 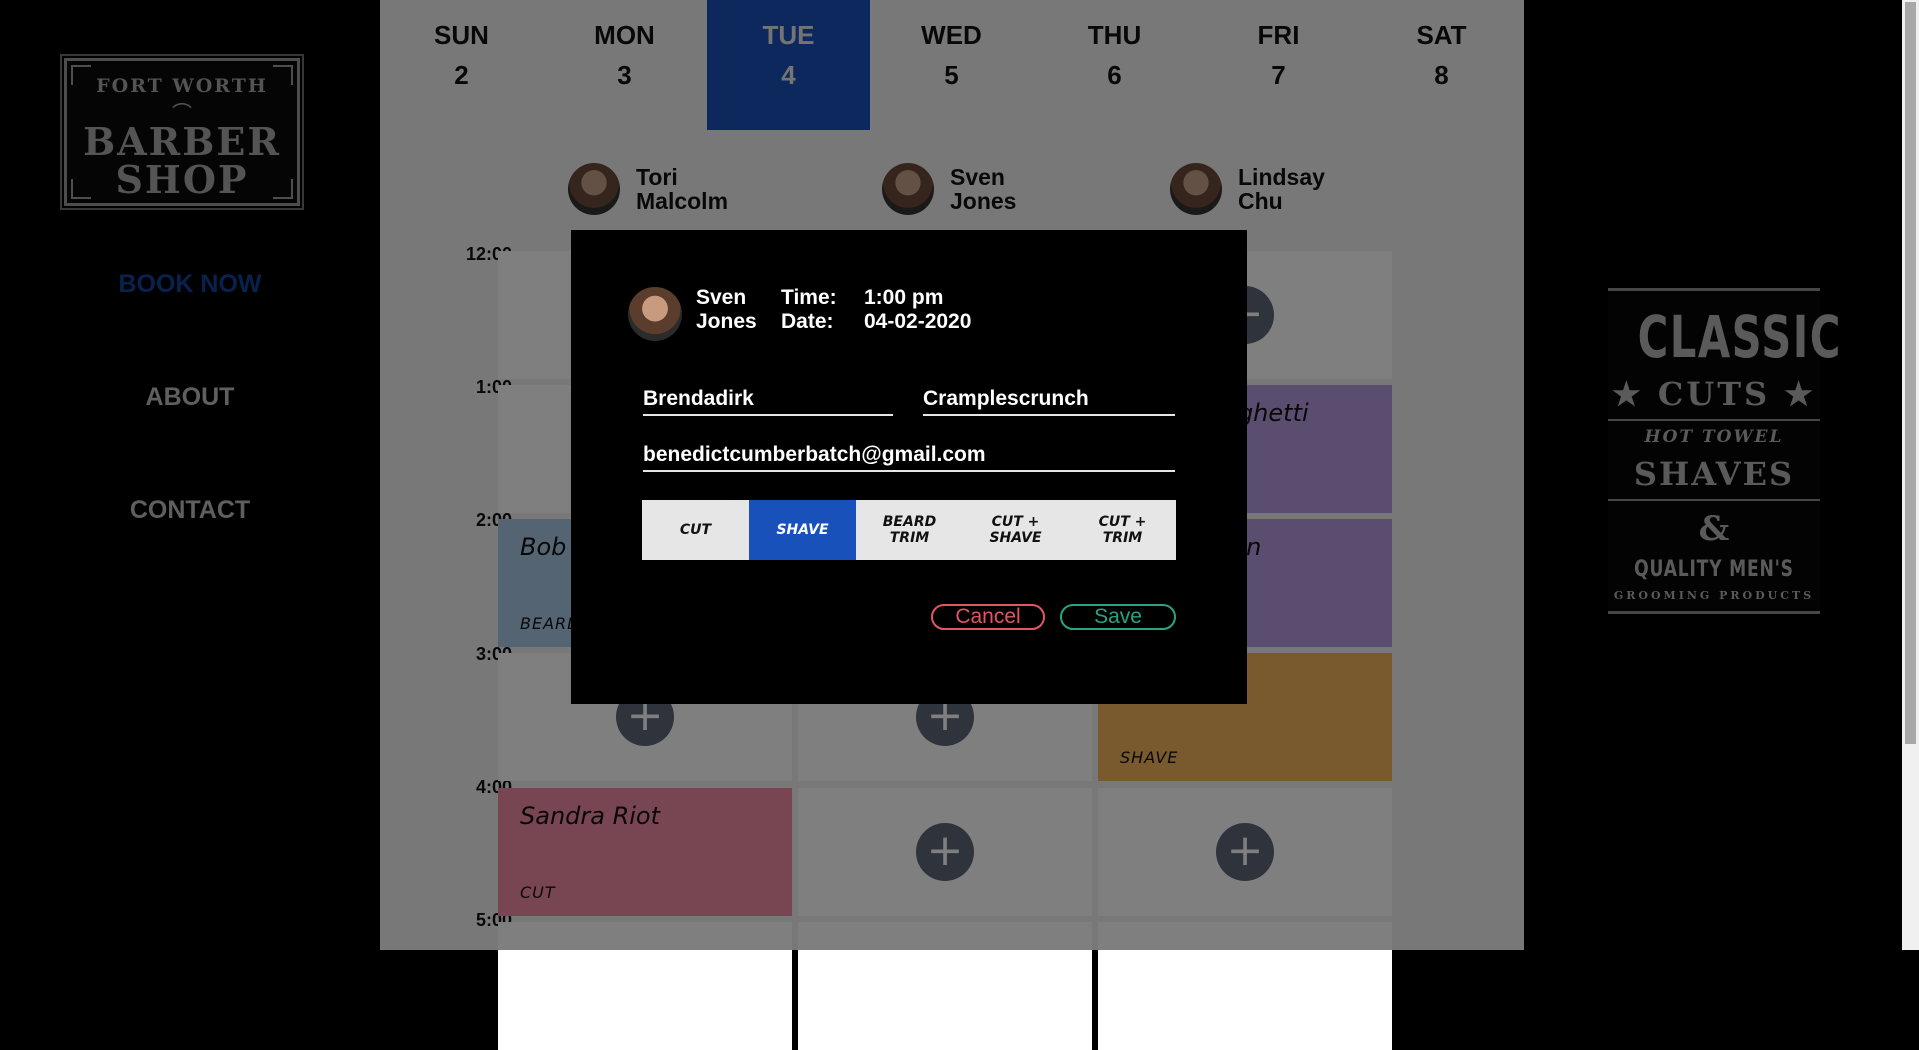 I want to click on date-value: 04-02-2020, so click(x=918, y=321).